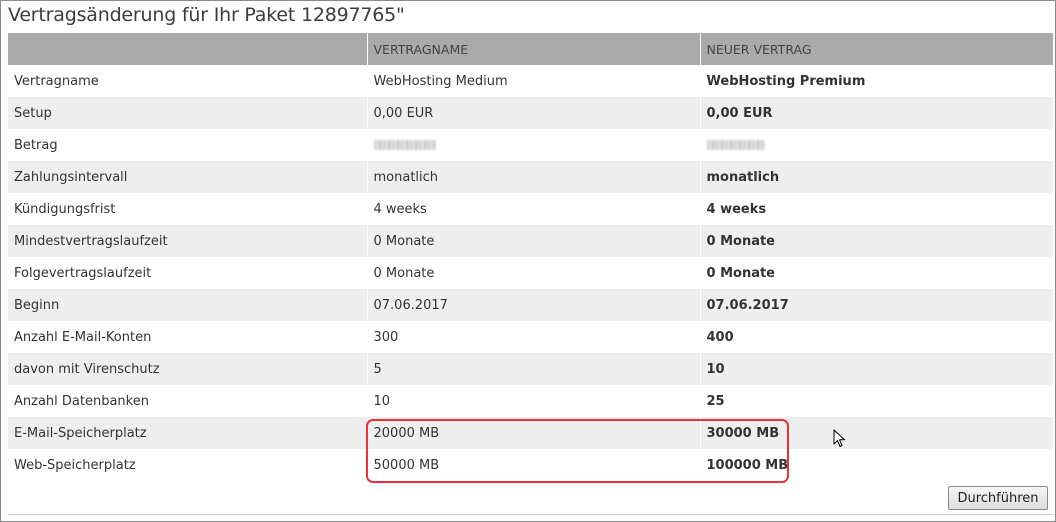  Describe the element at coordinates (533, 177) in the screenshot. I see `current-value: monatlich` at that location.